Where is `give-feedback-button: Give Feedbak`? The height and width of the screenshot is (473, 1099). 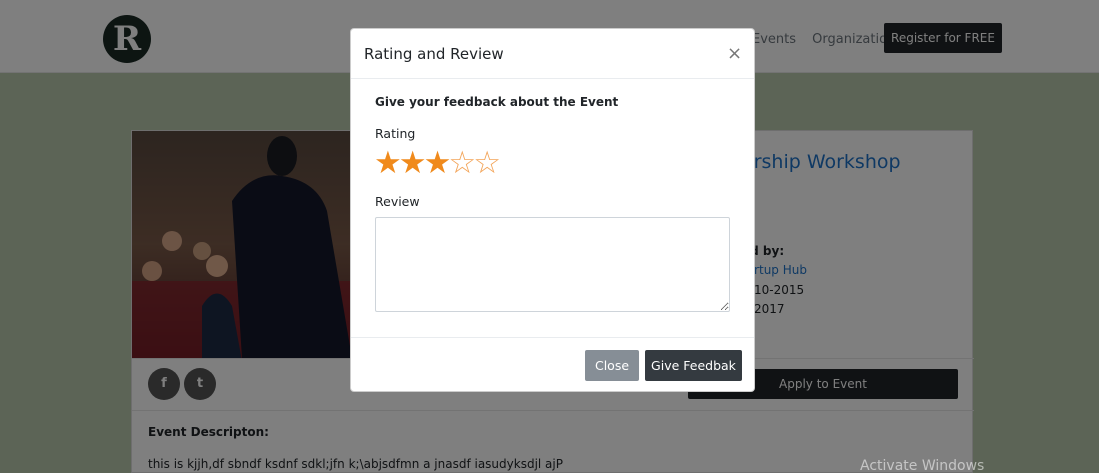 give-feedback-button: Give Feedbak is located at coordinates (693, 365).